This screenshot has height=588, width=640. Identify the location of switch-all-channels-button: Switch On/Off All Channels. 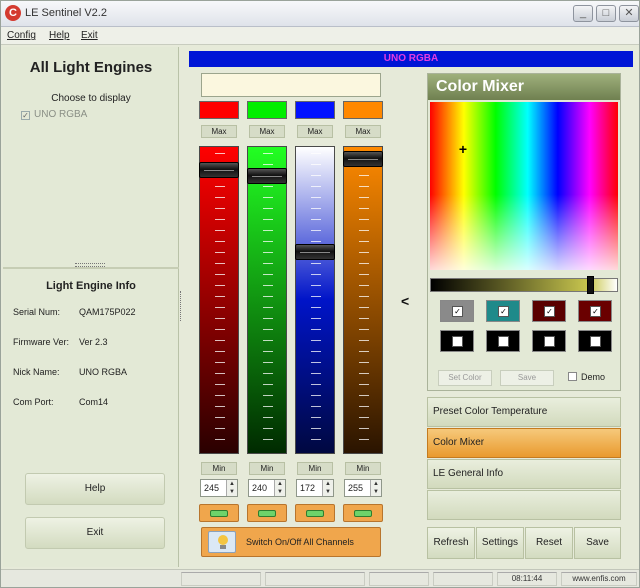
(291, 542).